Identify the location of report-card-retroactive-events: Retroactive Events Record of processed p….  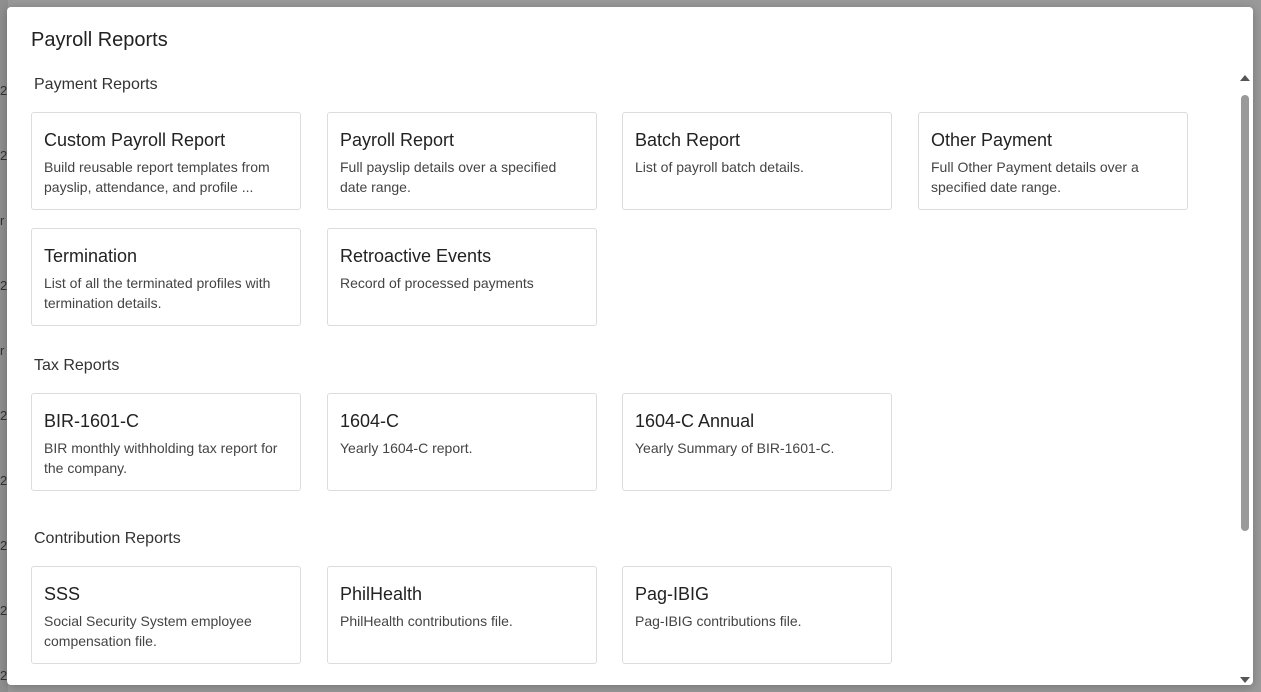
(462, 277).